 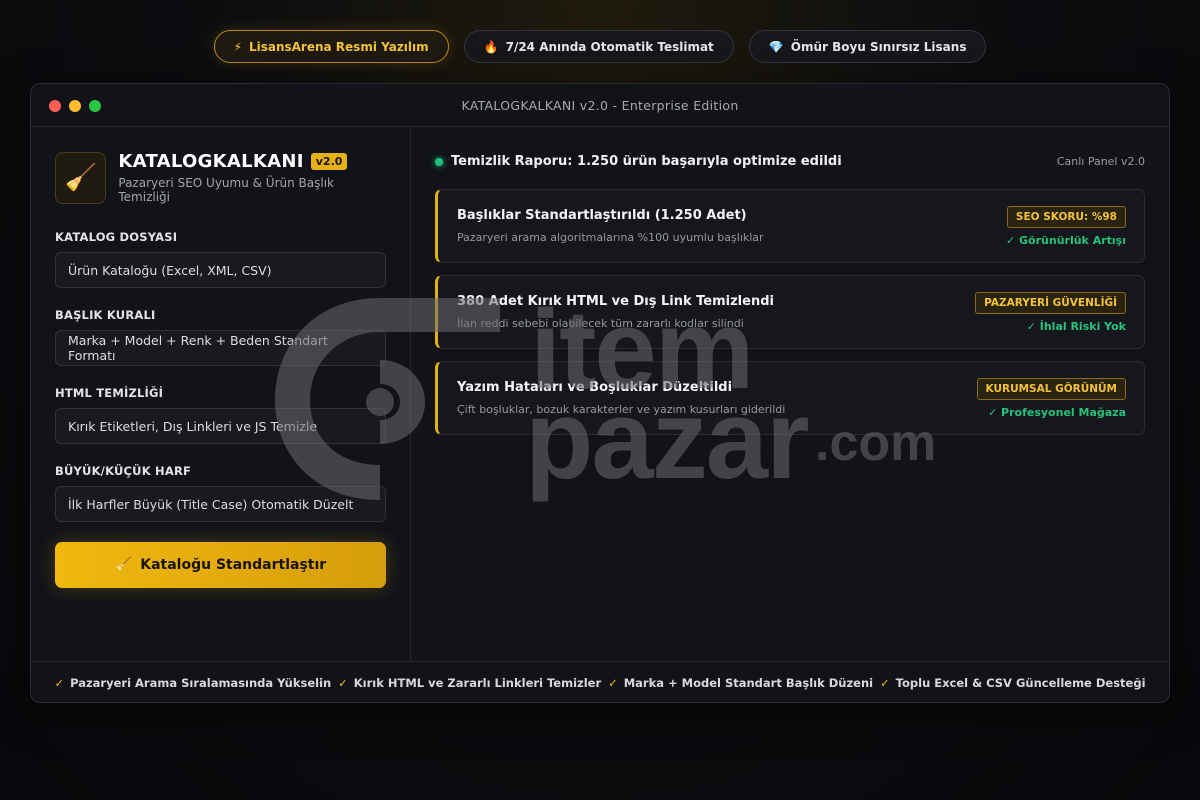 I want to click on footer-feature-label: Toplu Excel & CSV Güncelleme Desteği, so click(x=1020, y=682).